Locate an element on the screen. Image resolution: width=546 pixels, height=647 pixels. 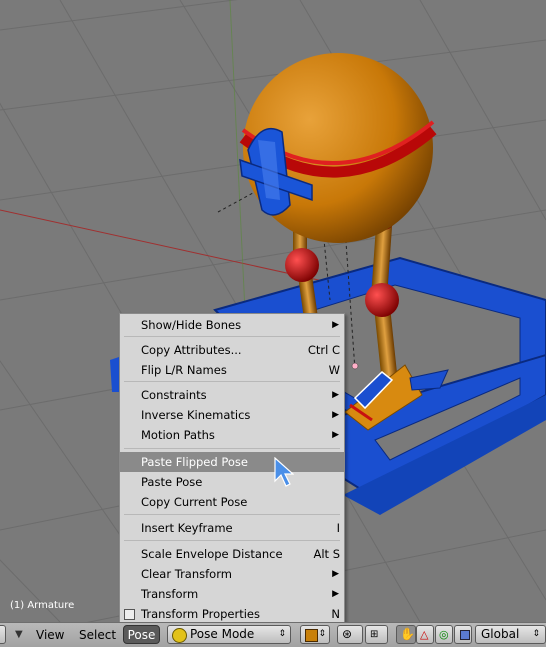
menu-item-motion-paths: Motion Paths ▶ is located at coordinates (232, 435).